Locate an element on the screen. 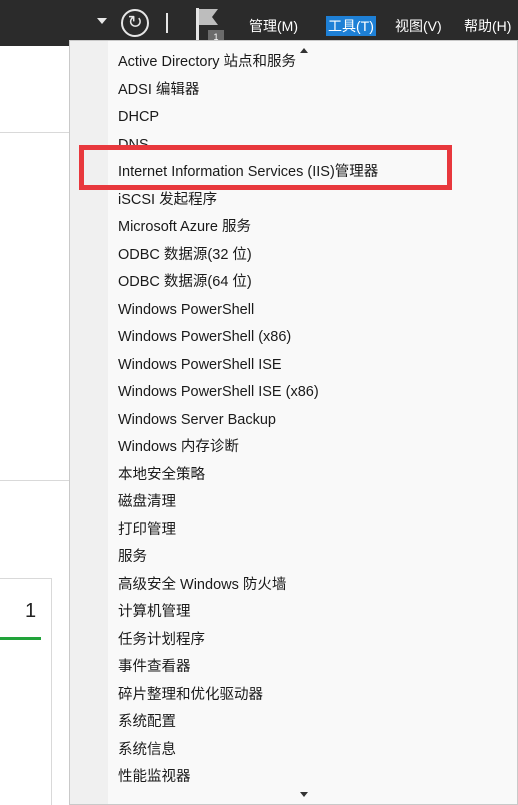 This screenshot has height=805, width=518. refresh-icon: ↻ is located at coordinates (135, 23).